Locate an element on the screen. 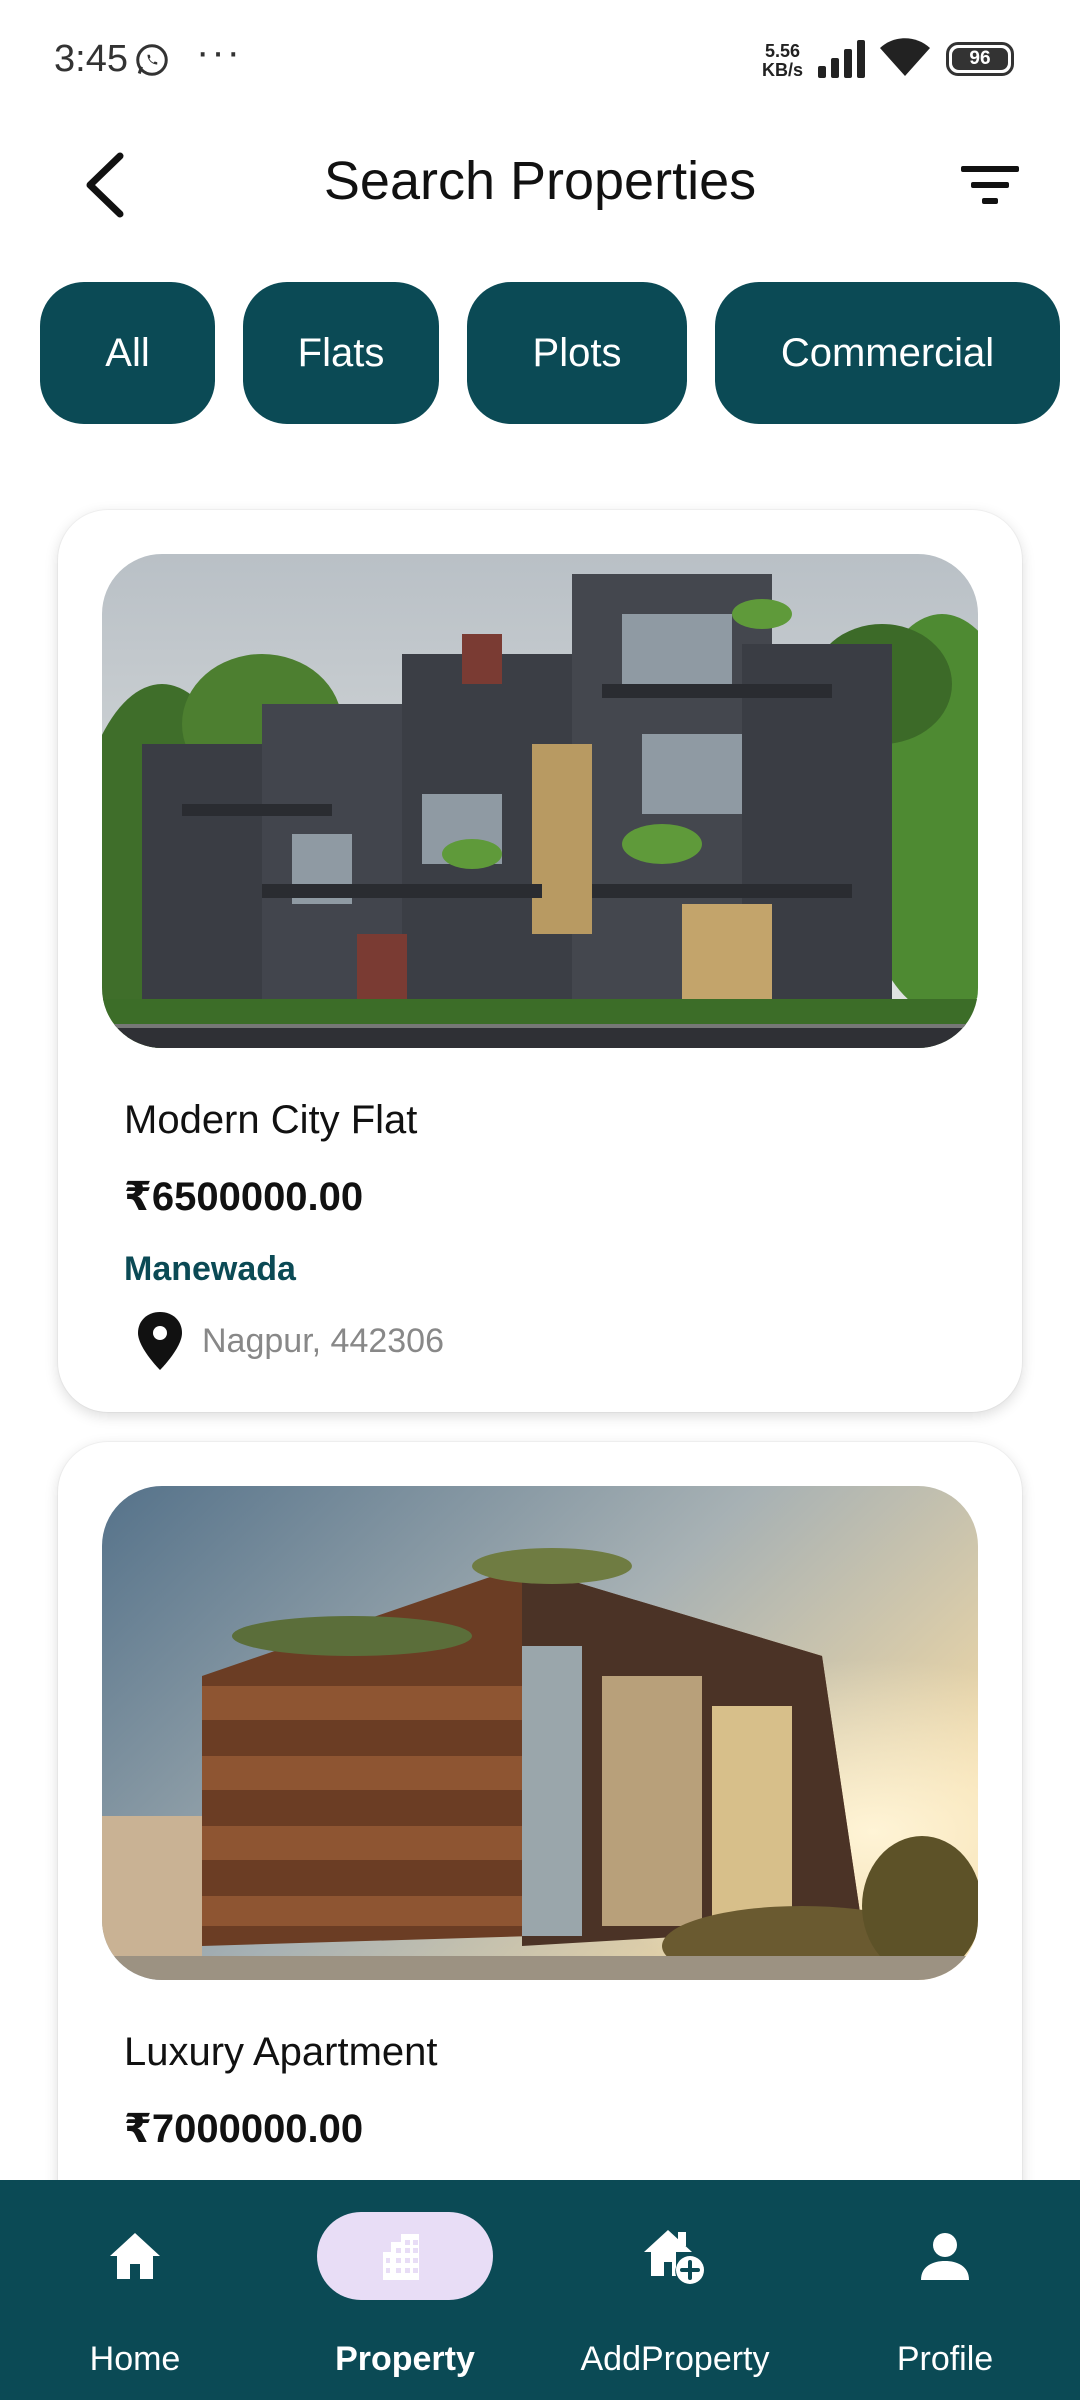 The height and width of the screenshot is (2400, 1080). property-location: Nagpur, 442306 is located at coordinates (284, 1341).